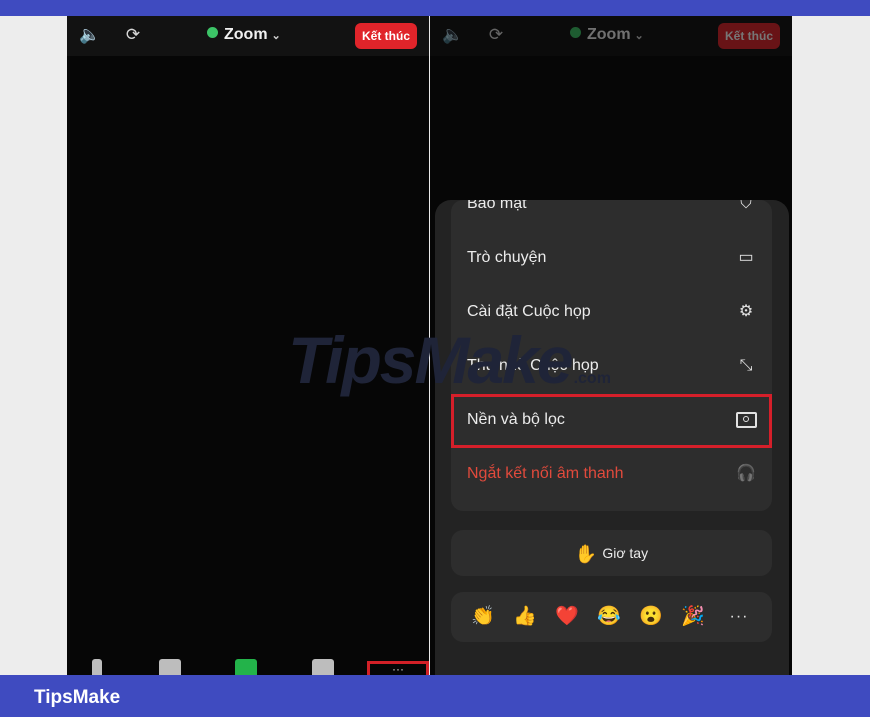  What do you see at coordinates (745, 206) in the screenshot?
I see `shield-icon: ⛉` at bounding box center [745, 206].